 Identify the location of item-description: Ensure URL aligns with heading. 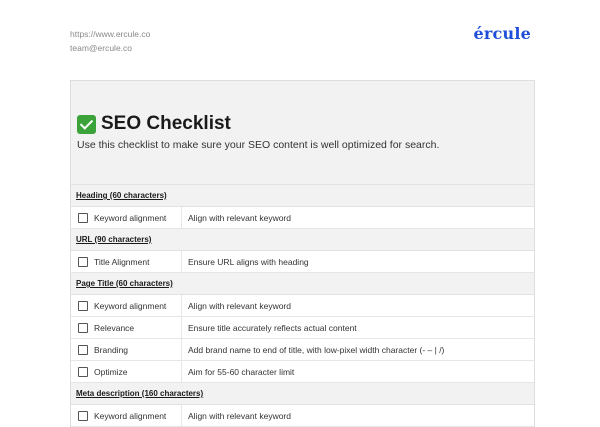
(248, 261).